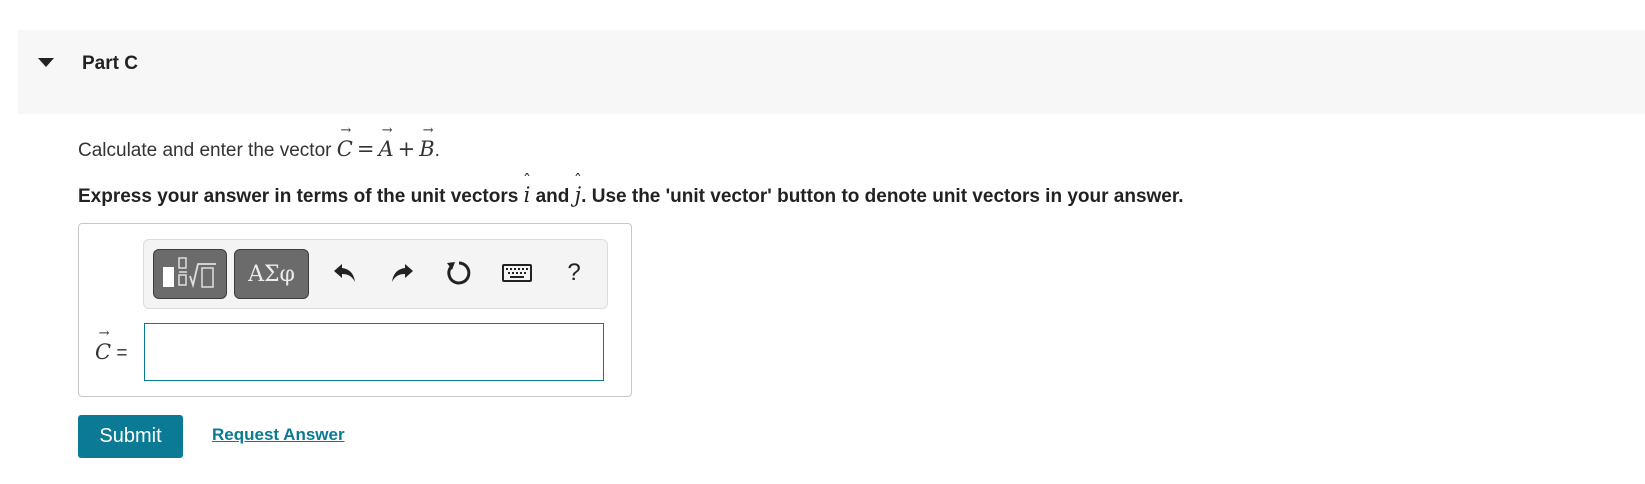 Image resolution: width=1645 pixels, height=484 pixels. I want to click on redo-icon, so click(402, 273).